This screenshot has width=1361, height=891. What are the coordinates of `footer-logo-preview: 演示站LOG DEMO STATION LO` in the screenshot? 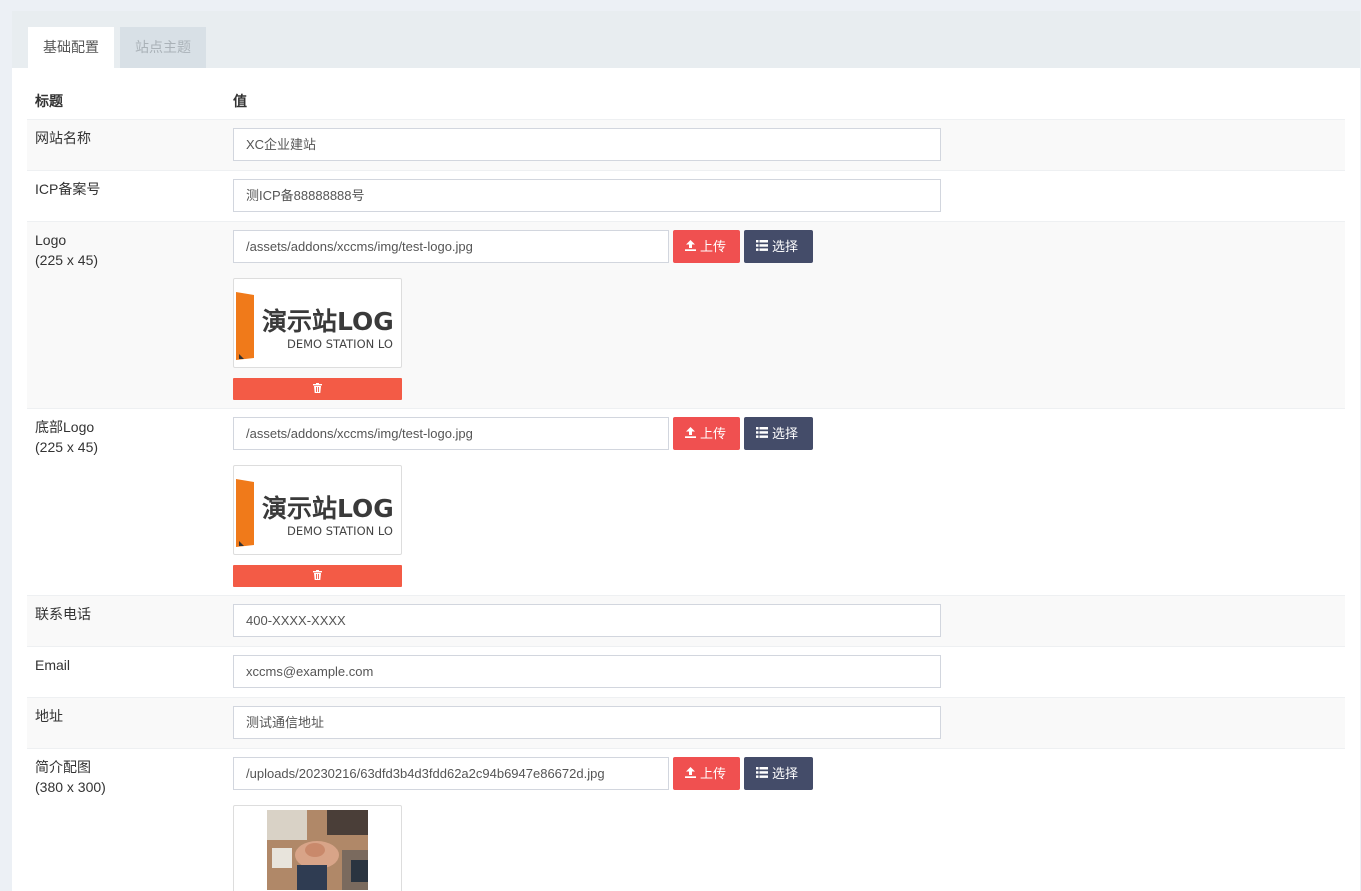 It's located at (317, 510).